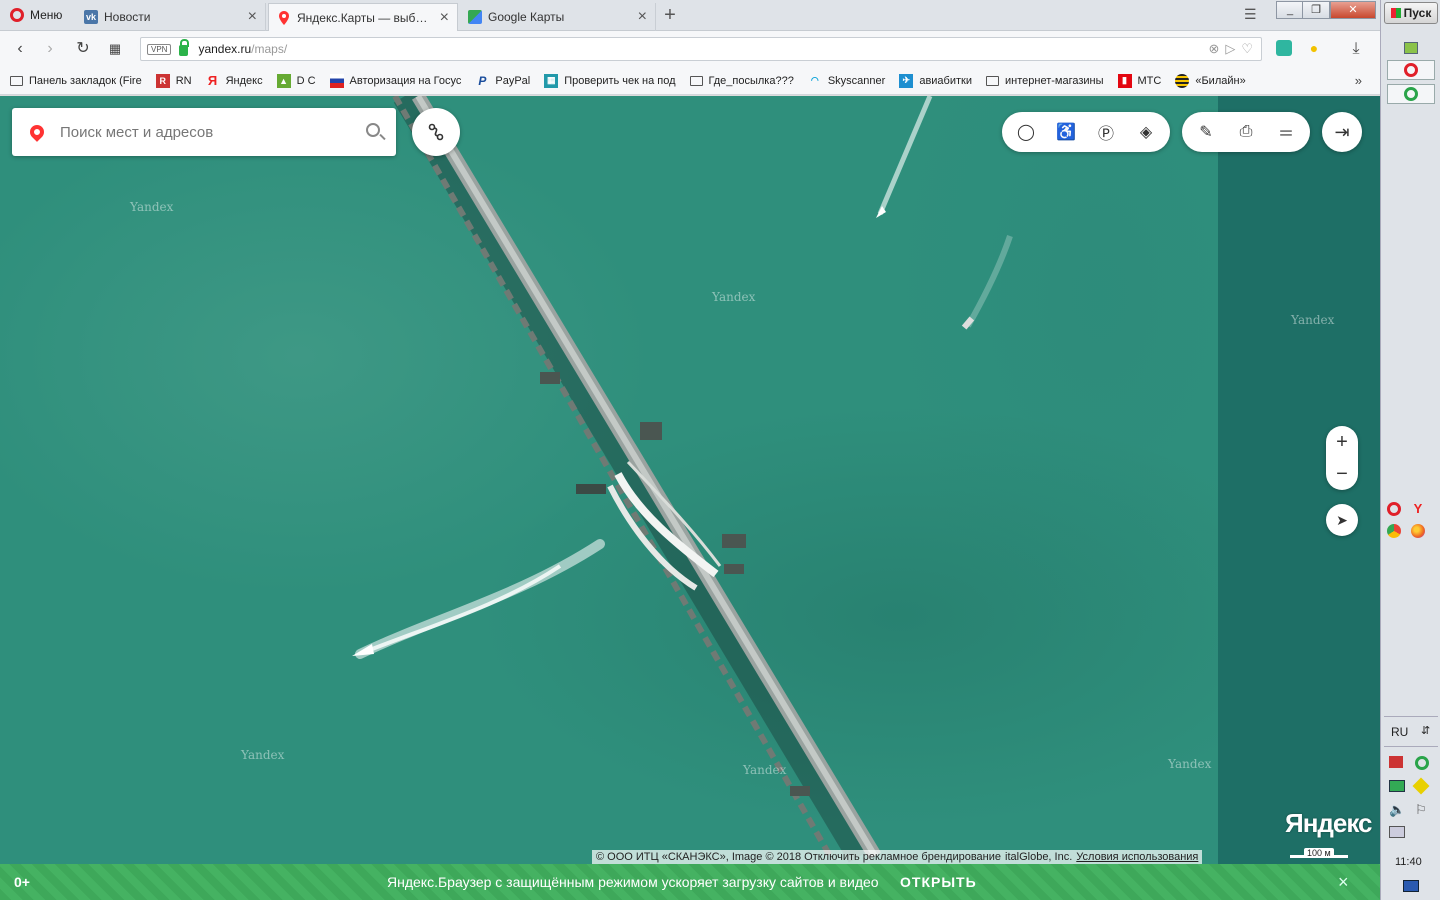 Image resolution: width=1440 pixels, height=900 pixels. I want to click on deep-water-area, so click(1299, 498).